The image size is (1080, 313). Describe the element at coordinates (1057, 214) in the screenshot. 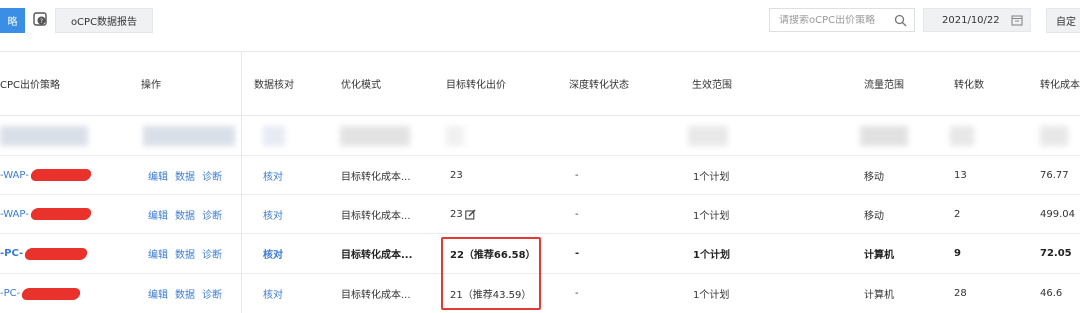

I see `cost-cell: 499.04` at that location.